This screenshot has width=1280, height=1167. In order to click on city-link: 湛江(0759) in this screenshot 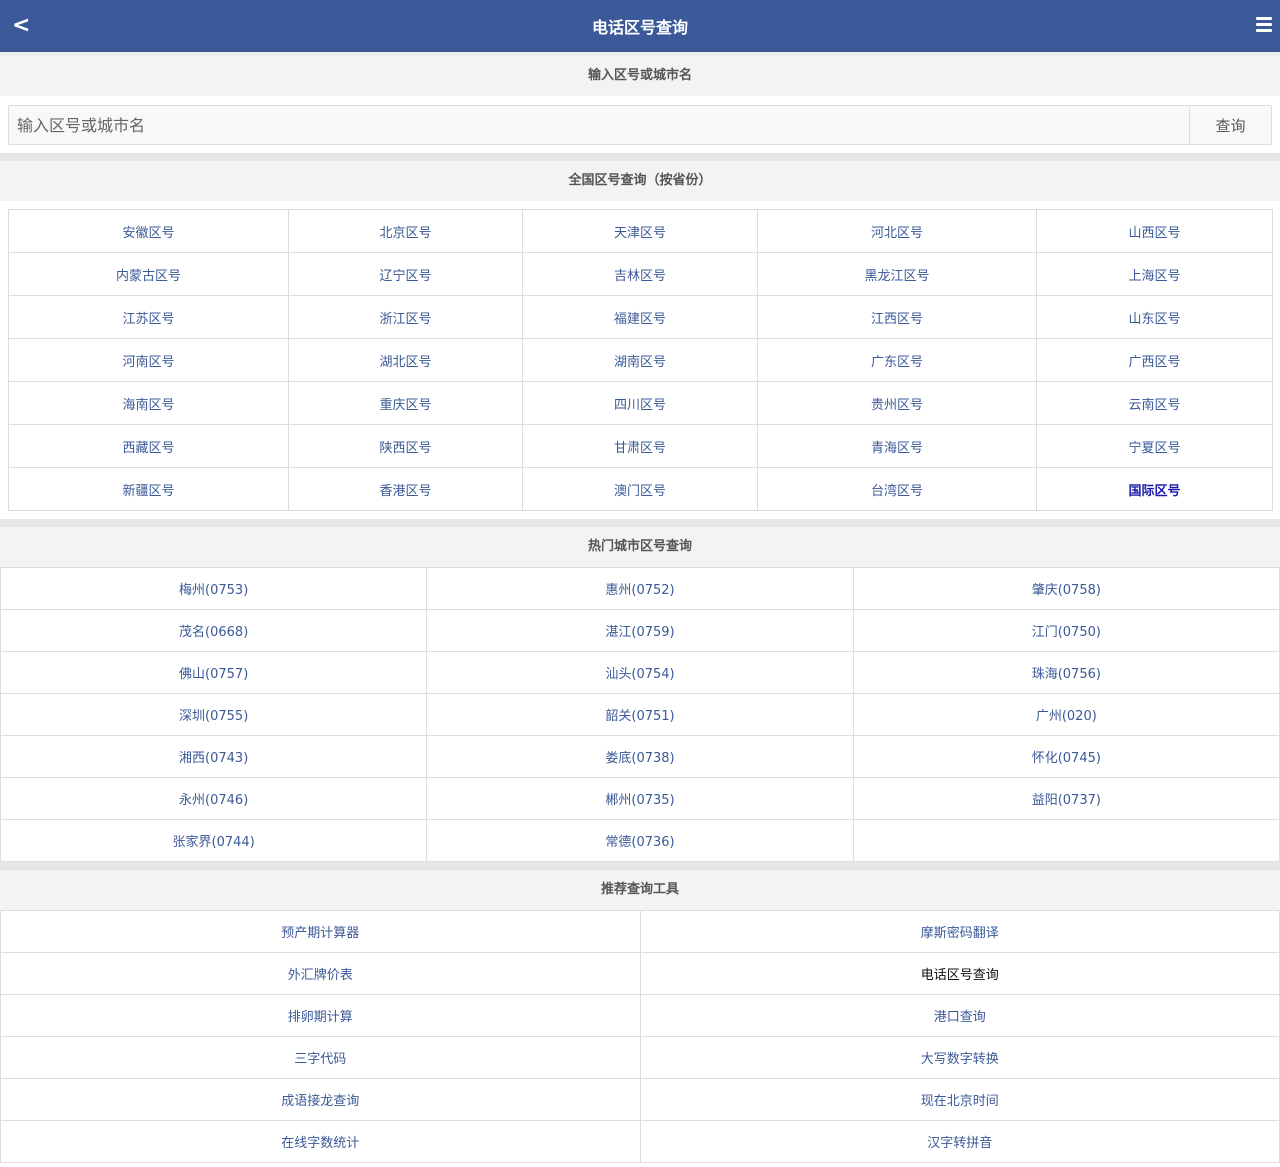, I will do `click(639, 632)`.